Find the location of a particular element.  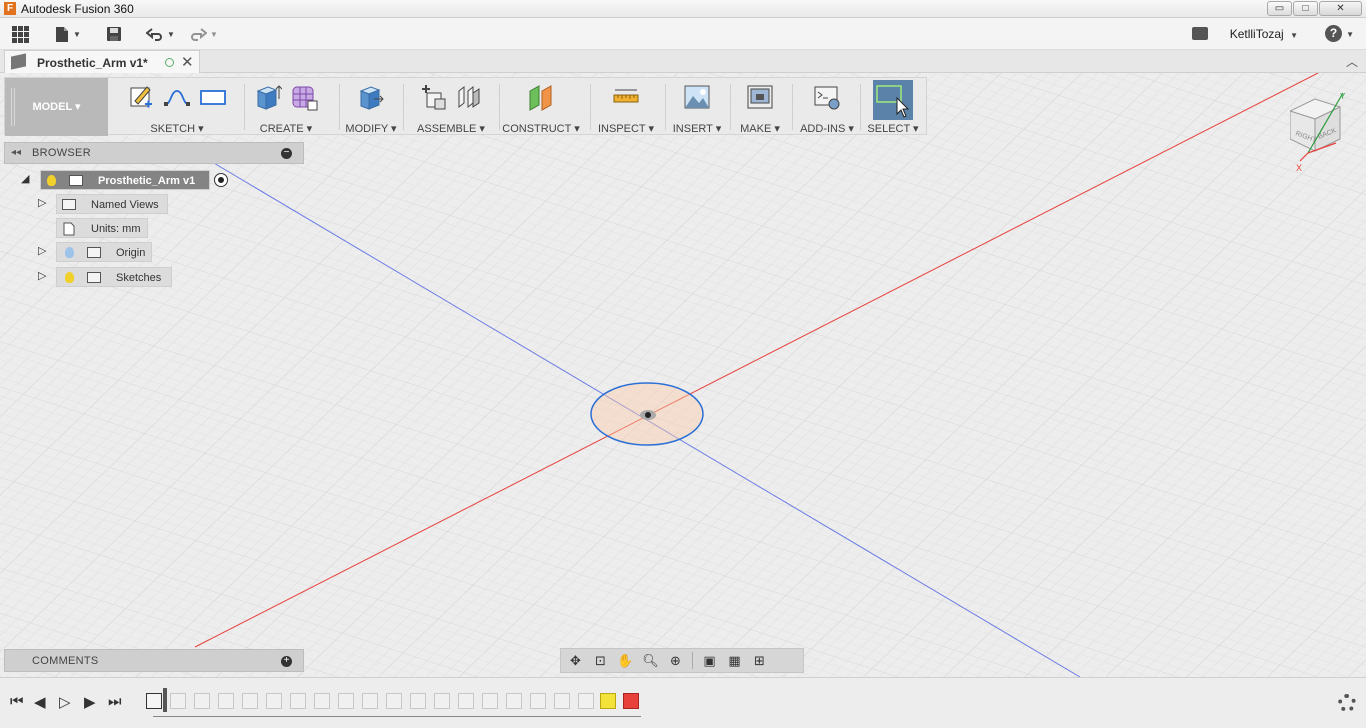

press-pull-icon is located at coordinates (371, 97).